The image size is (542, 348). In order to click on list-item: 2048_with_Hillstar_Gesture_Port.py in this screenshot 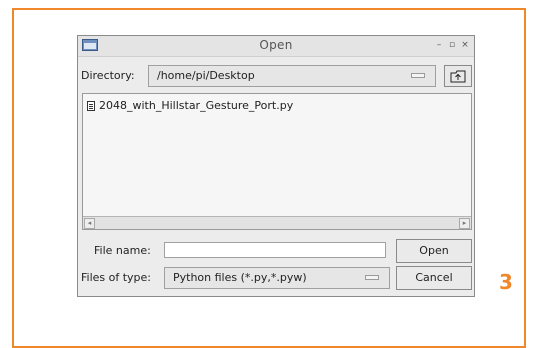, I will do `click(190, 105)`.